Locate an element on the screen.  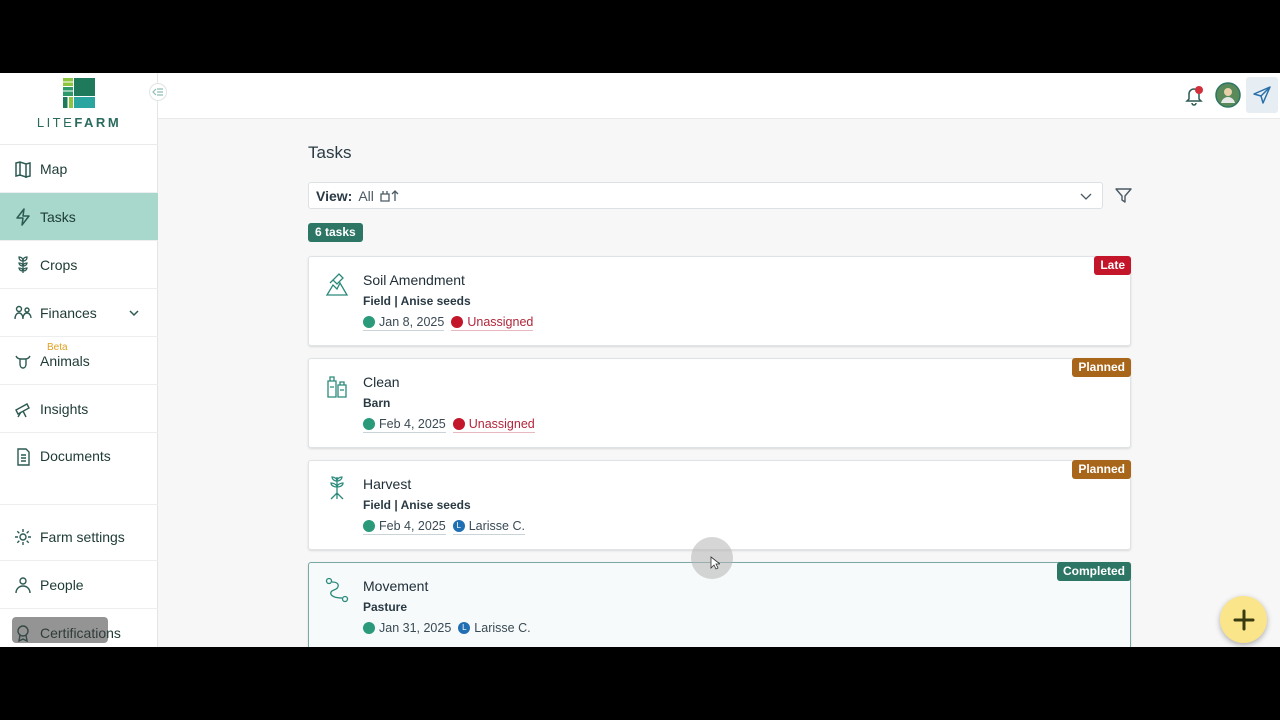
sidebar-item-people: People is located at coordinates (79, 585).